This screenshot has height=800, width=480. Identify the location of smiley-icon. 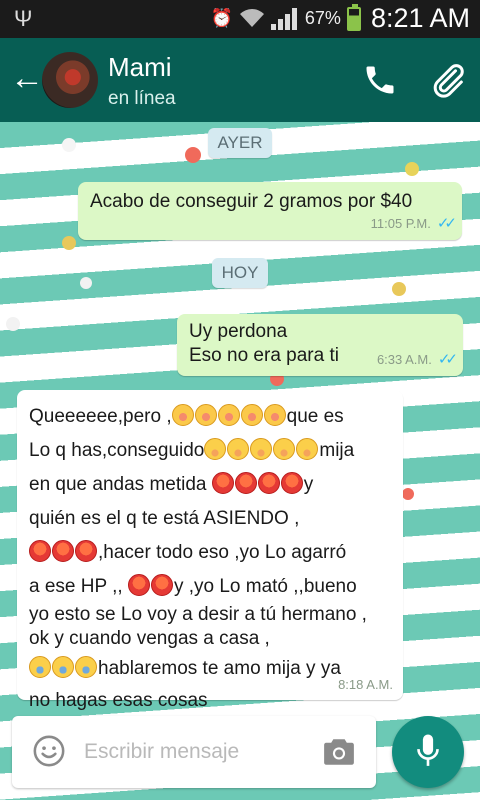
(49, 751).